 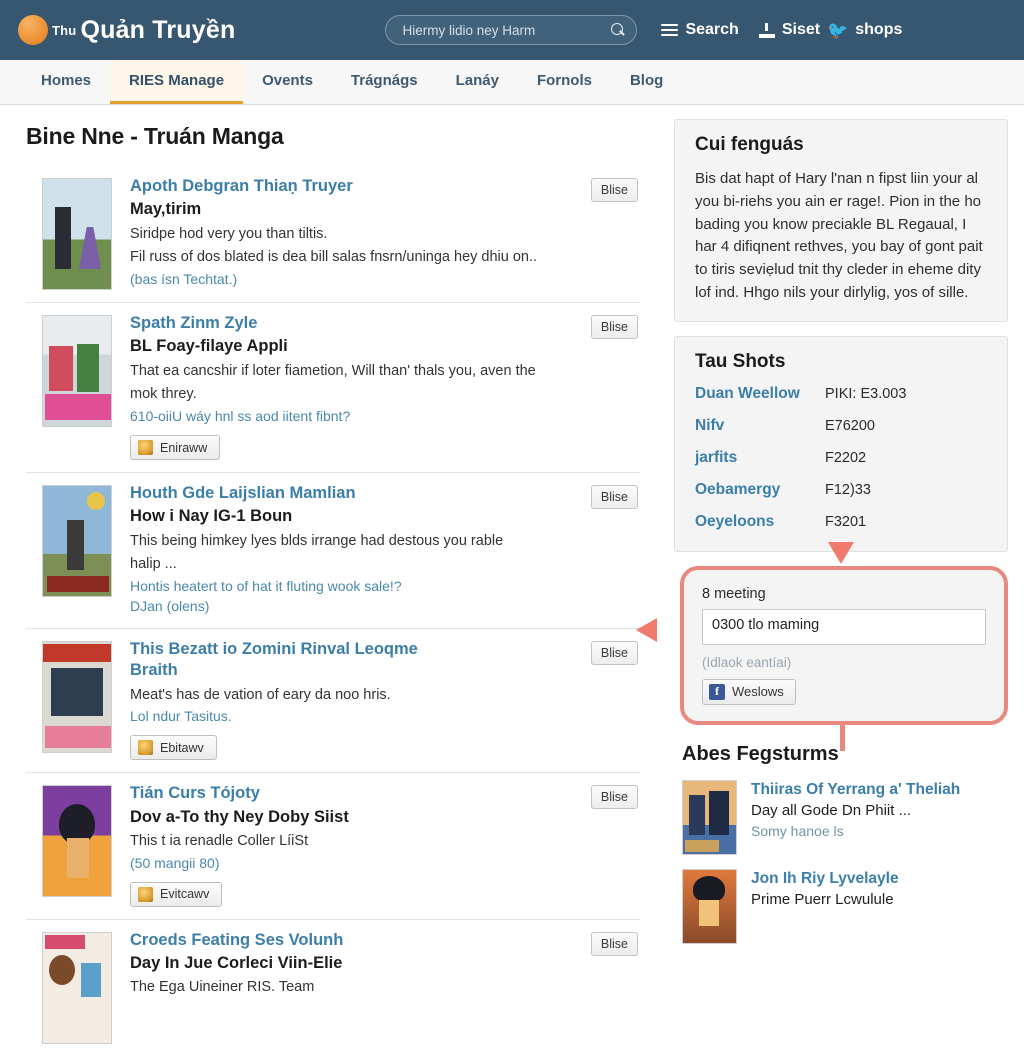 I want to click on item-small-link: (50 mangii 80), so click(x=380, y=863).